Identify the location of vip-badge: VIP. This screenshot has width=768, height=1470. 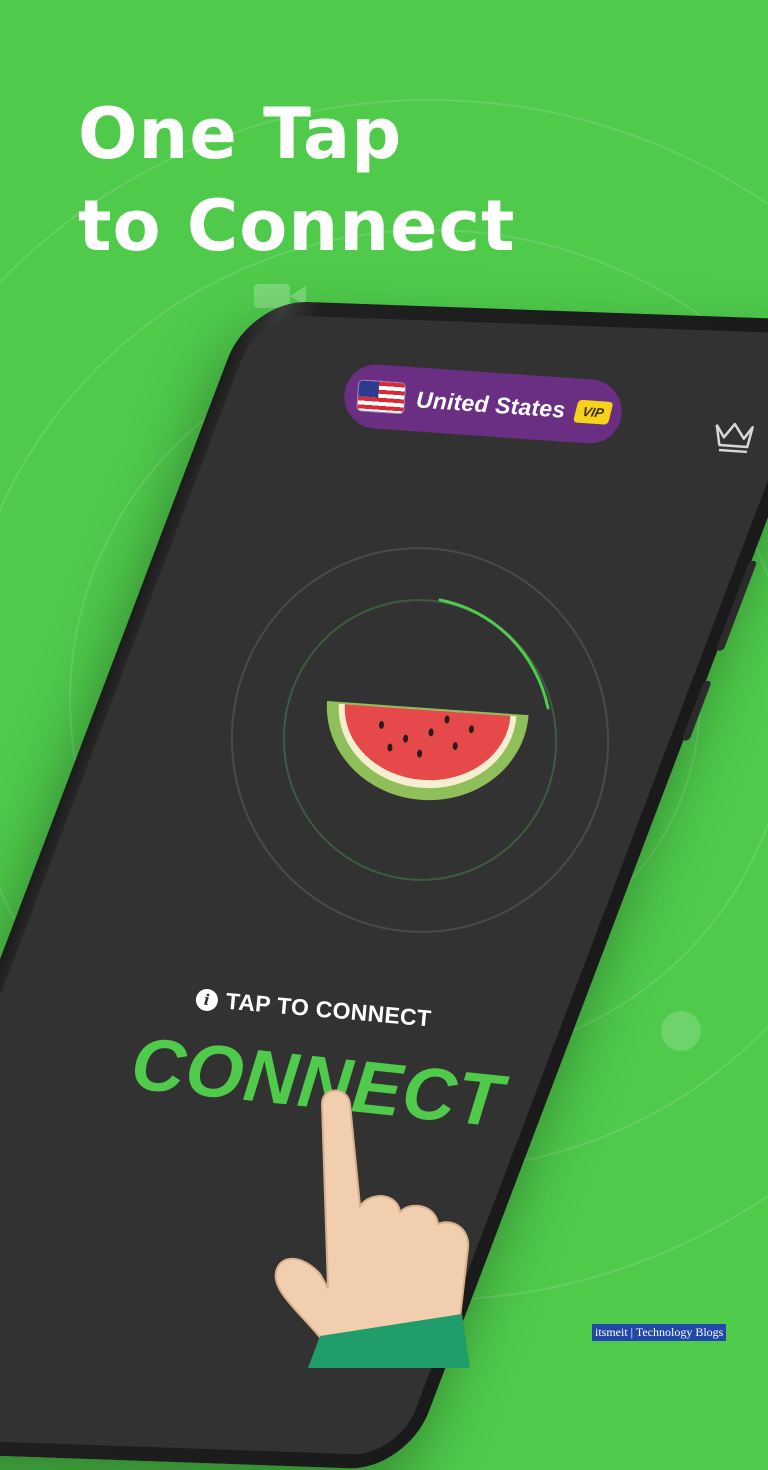
(593, 412).